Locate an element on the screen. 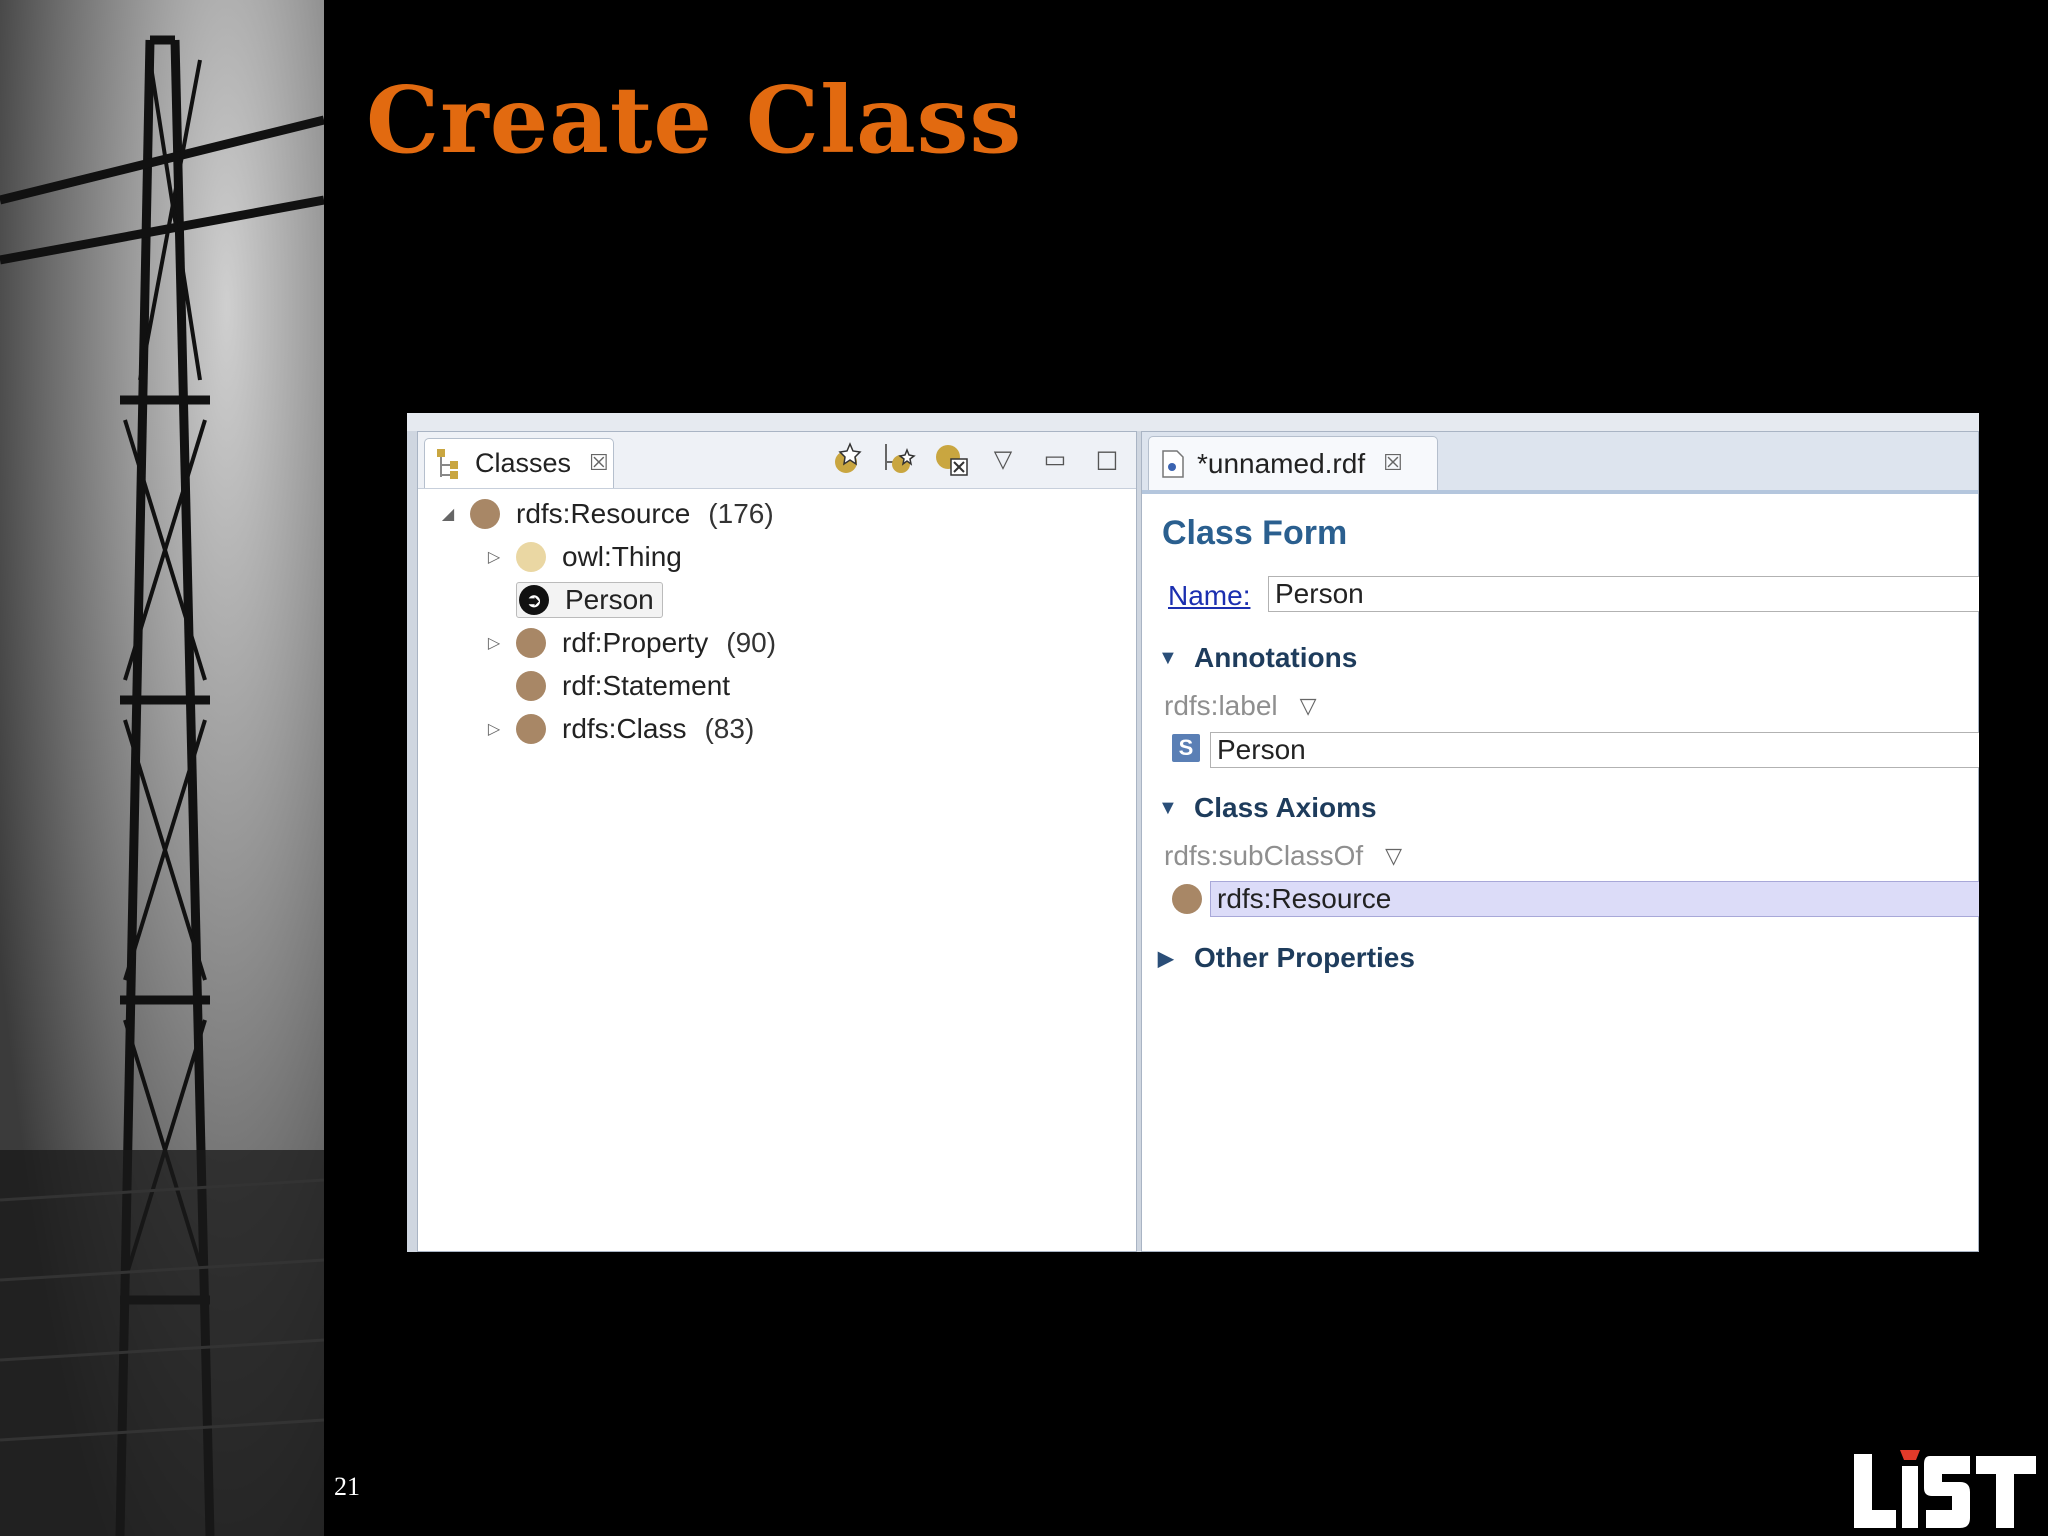 Image resolution: width=2048 pixels, height=1536 pixels. tree-item-label: rdfs:Resource is located at coordinates (603, 513).